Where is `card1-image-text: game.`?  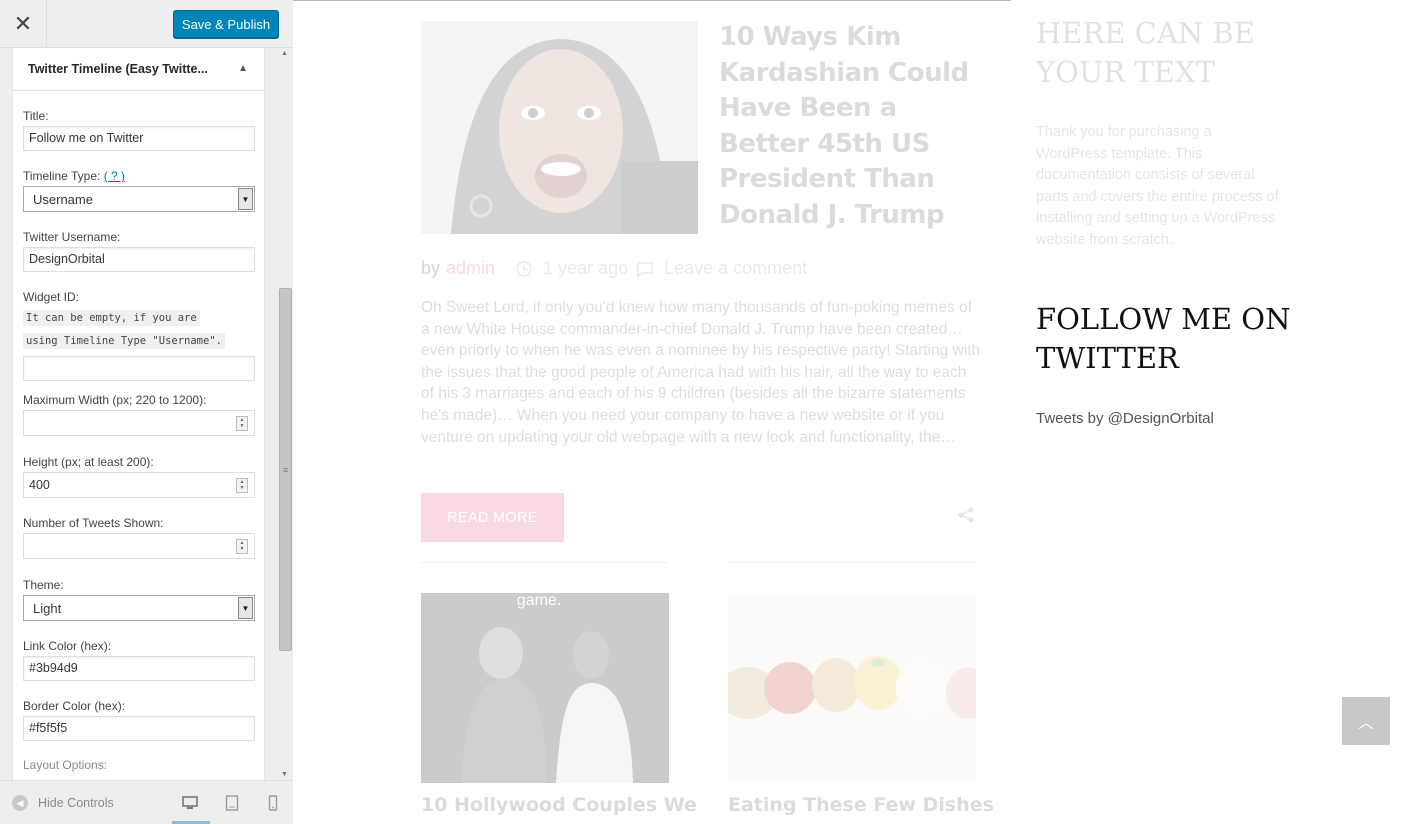 card1-image-text: game. is located at coordinates (539, 601).